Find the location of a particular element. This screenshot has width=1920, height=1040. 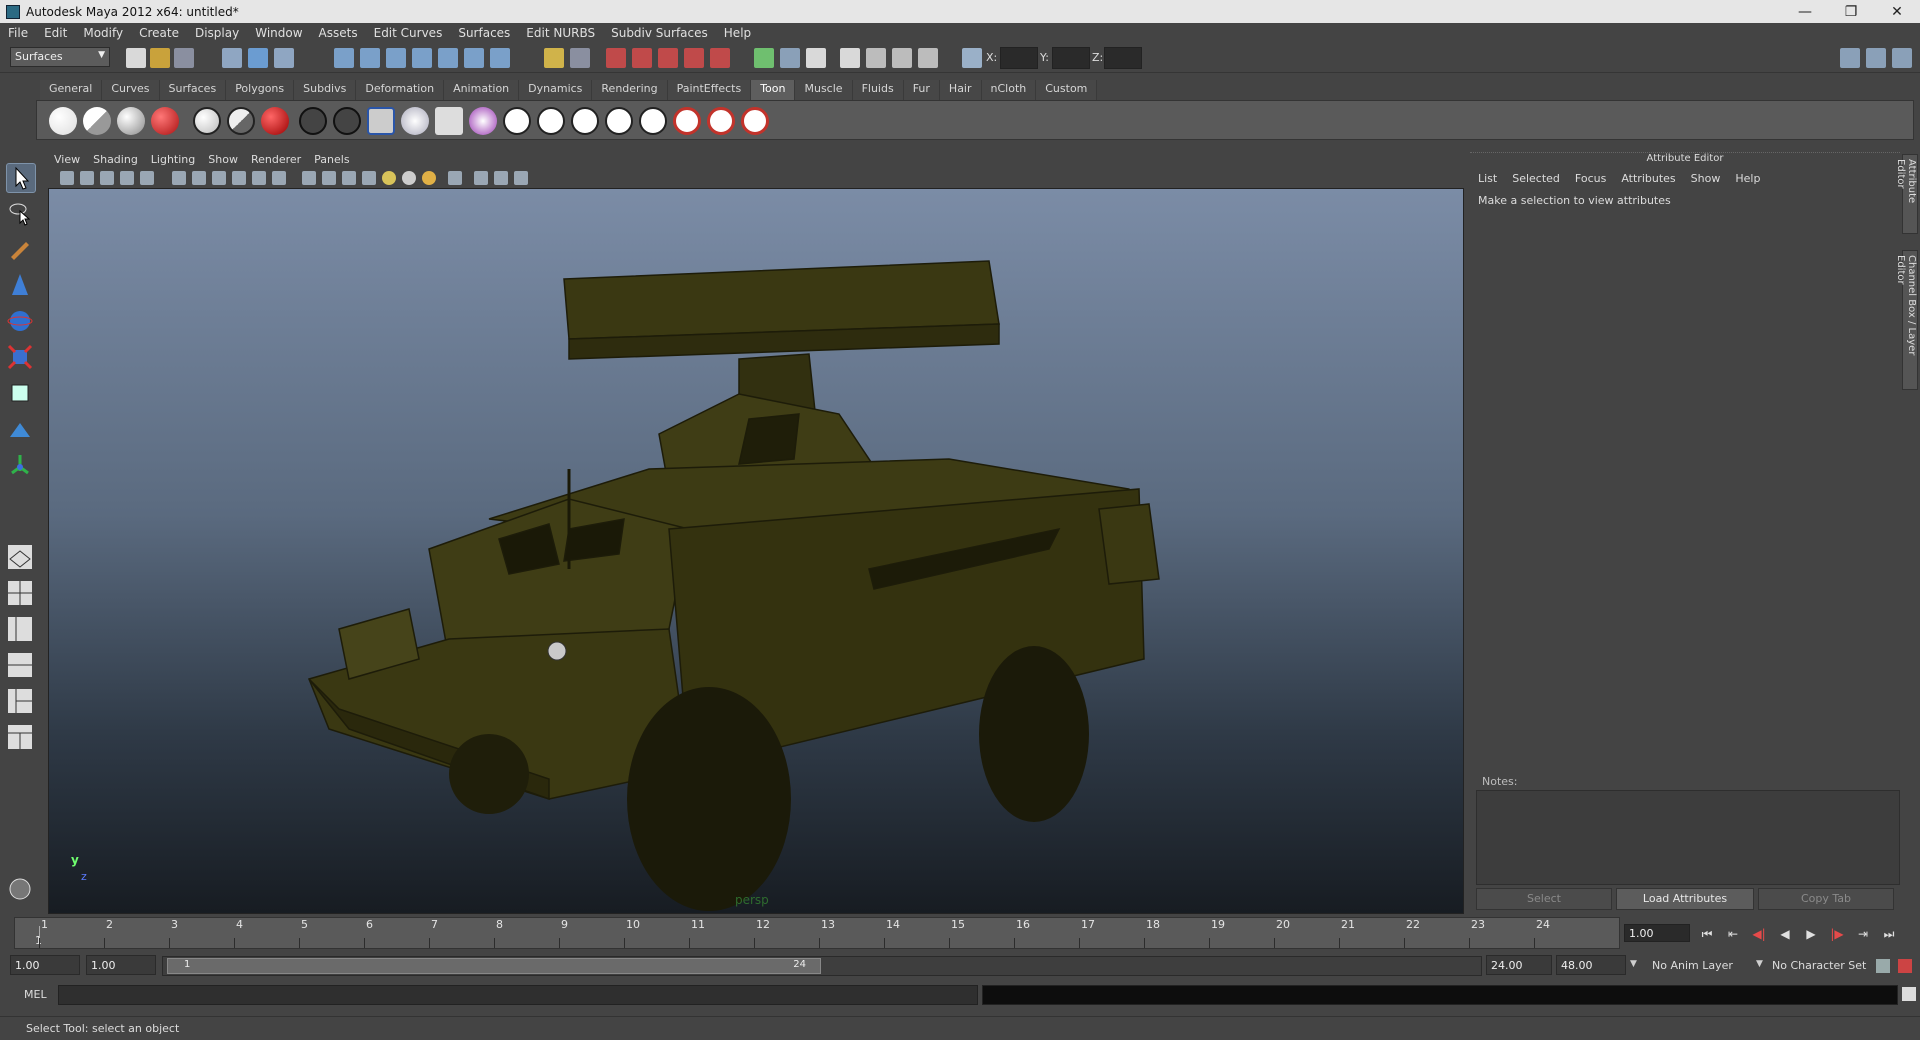

shelf-tab-hair: Hair is located at coordinates (960, 90).